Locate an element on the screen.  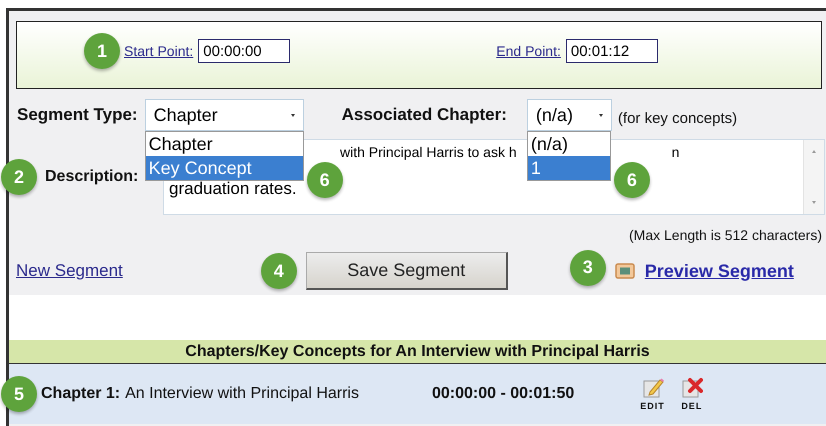
start-point-link: Start Point: is located at coordinates (159, 51).